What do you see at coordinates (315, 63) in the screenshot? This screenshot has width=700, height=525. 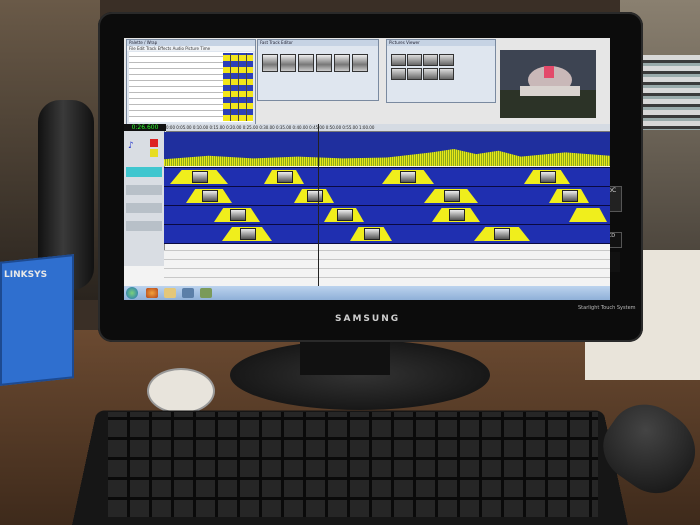 I see `editor-thumbnails` at bounding box center [315, 63].